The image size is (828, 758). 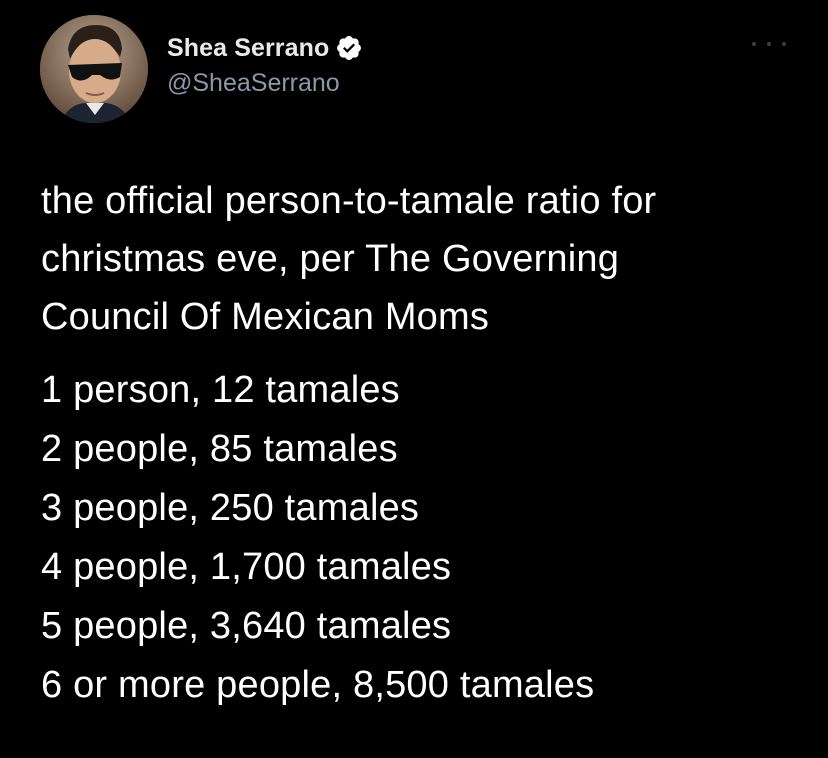 I want to click on display-name-row: Shea Serrano, so click(x=265, y=48).